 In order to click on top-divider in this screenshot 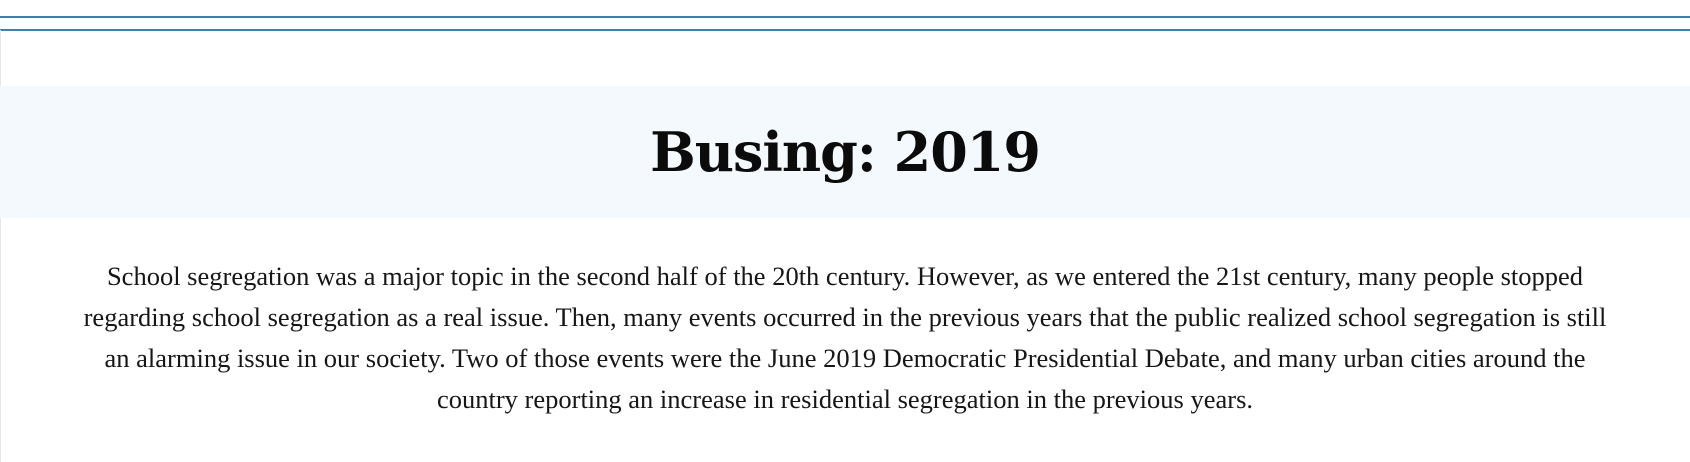, I will do `click(845, 17)`.